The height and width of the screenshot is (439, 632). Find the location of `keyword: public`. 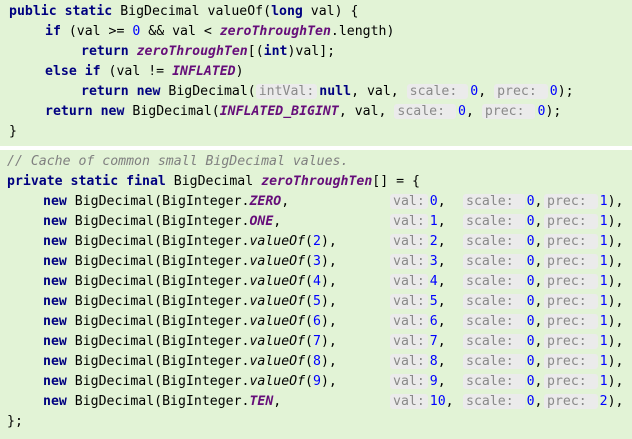

keyword: public is located at coordinates (33, 11).